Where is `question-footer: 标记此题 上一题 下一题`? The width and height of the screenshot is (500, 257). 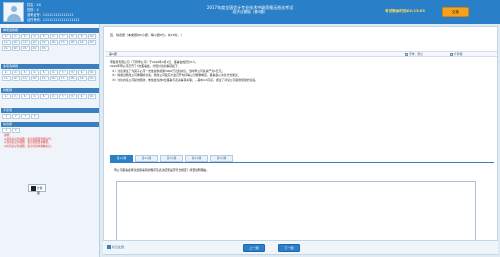 question-footer: 标记此题 上一题 下一题 is located at coordinates (300, 247).